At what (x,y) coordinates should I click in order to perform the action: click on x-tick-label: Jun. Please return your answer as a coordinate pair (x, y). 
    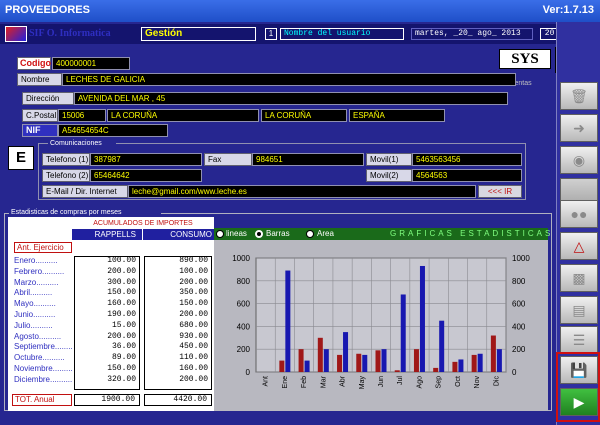
    Looking at the image, I should click on (381, 381).